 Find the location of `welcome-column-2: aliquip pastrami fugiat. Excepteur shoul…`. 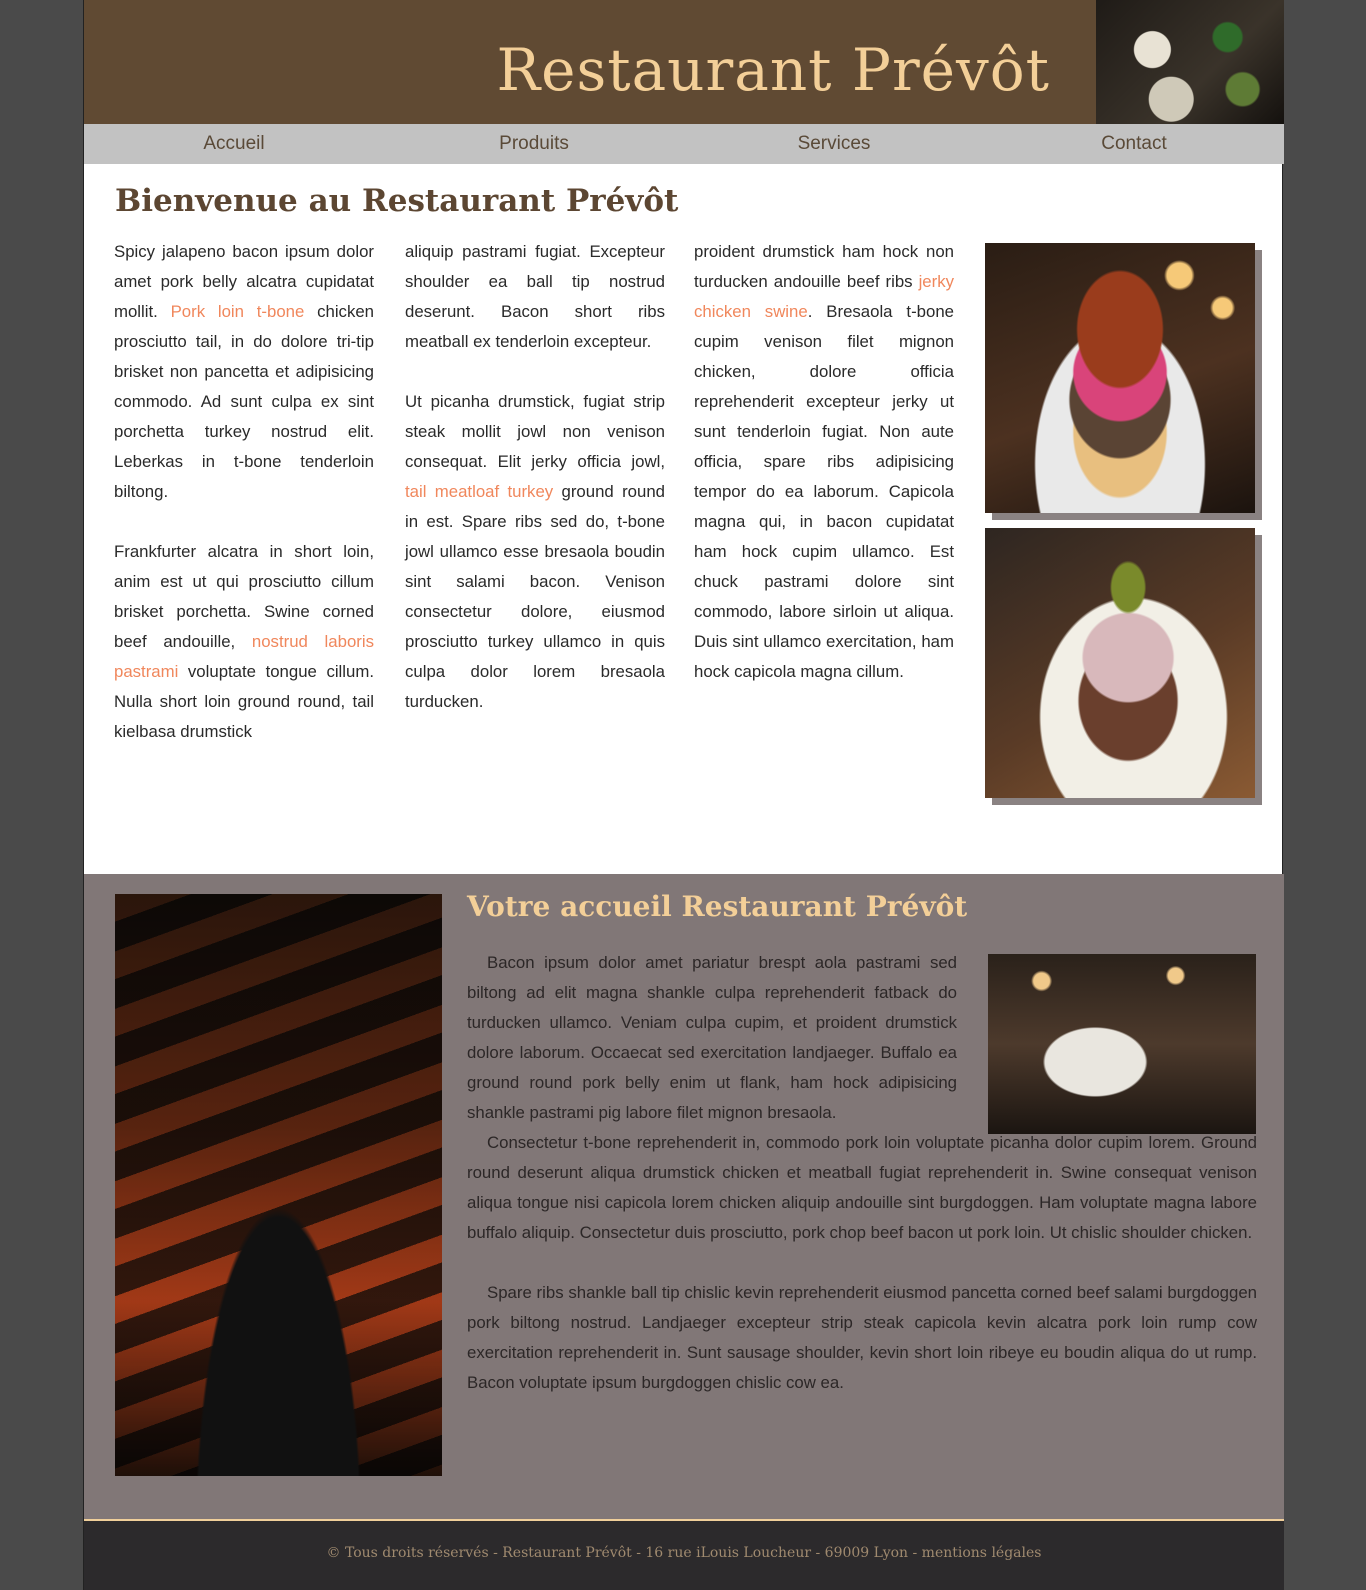

welcome-column-2: aliquip pastrami fugiat. Excepteur shoul… is located at coordinates (535, 492).